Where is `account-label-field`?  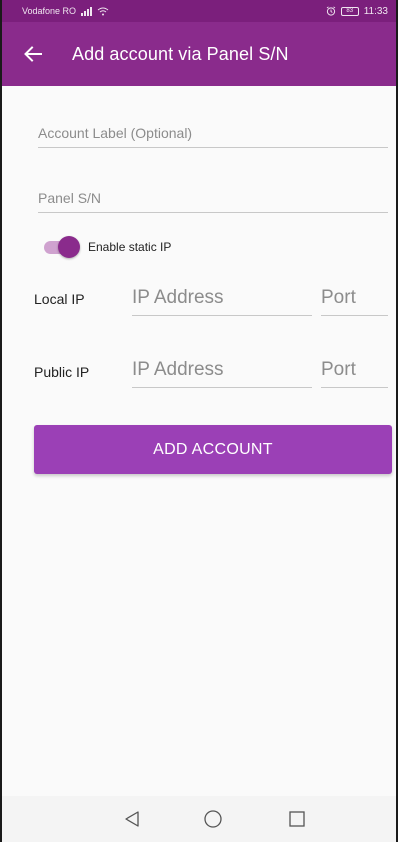
account-label-field is located at coordinates (213, 133).